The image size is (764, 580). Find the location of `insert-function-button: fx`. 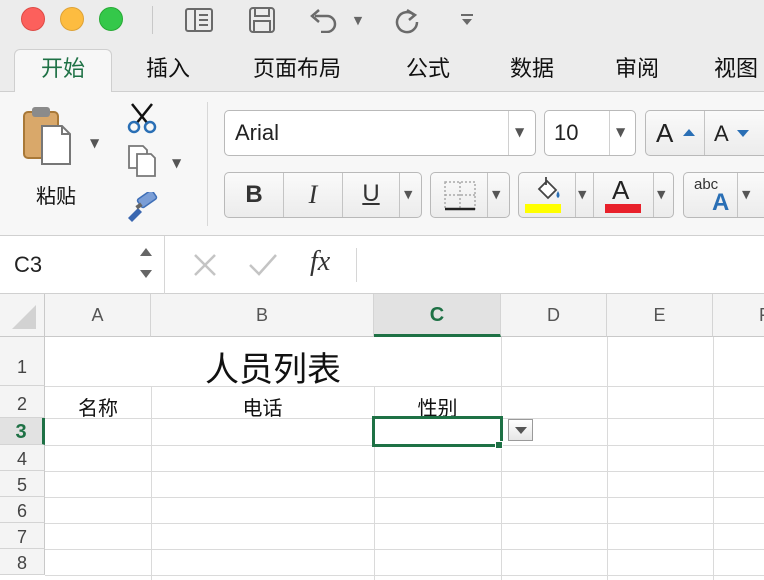

insert-function-button: fx is located at coordinates (320, 262).